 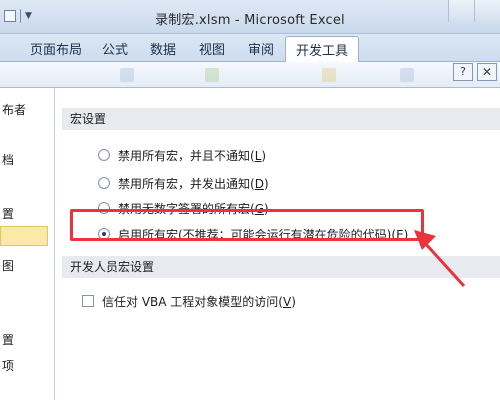 What do you see at coordinates (250, 20) in the screenshot?
I see `window-title: 录制宏.xlsm - Microsoft Excel` at bounding box center [250, 20].